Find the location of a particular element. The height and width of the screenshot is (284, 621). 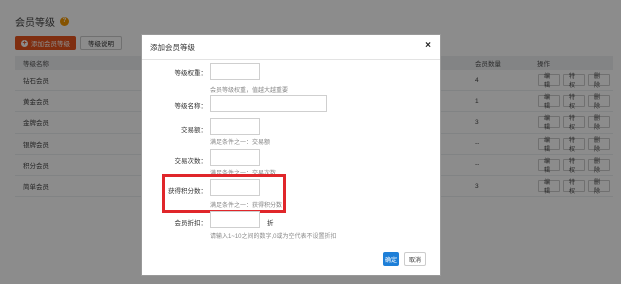

close-icon: × is located at coordinates (428, 45).